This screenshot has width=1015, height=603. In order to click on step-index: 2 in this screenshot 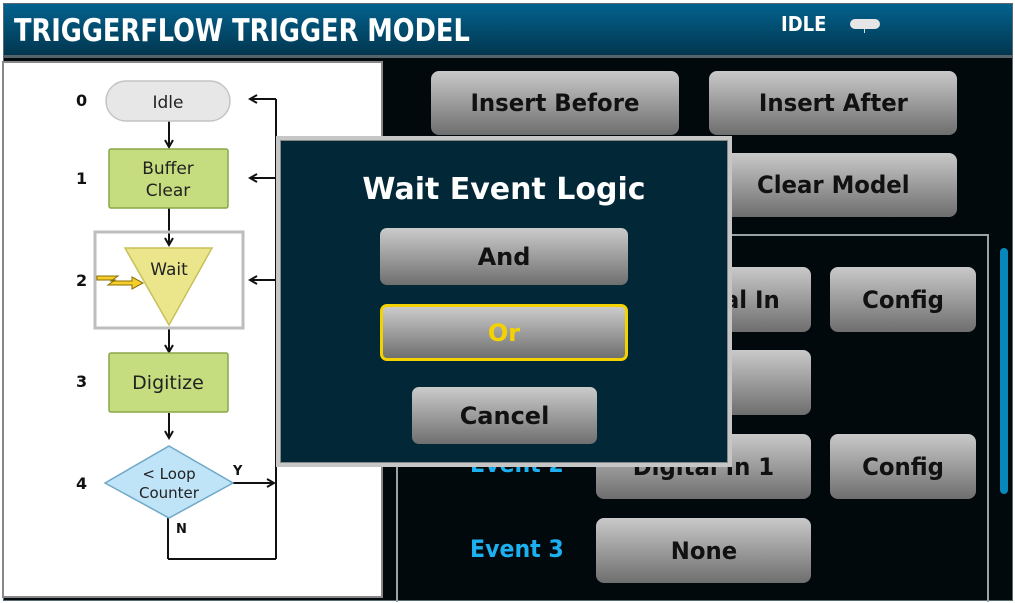, I will do `click(81, 280)`.